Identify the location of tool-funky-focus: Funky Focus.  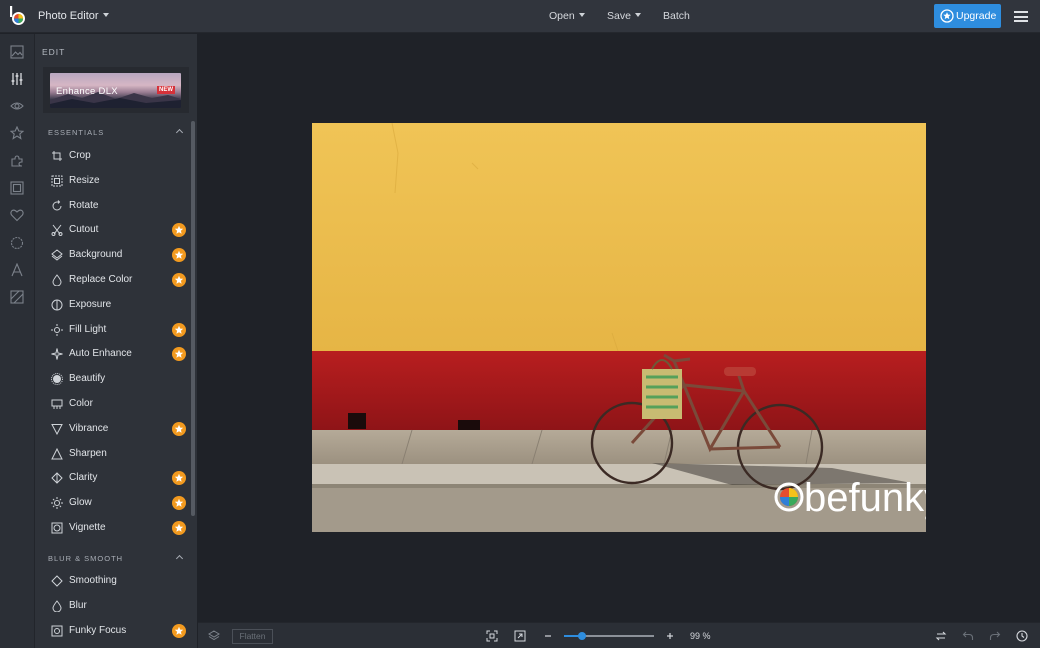
(116, 631).